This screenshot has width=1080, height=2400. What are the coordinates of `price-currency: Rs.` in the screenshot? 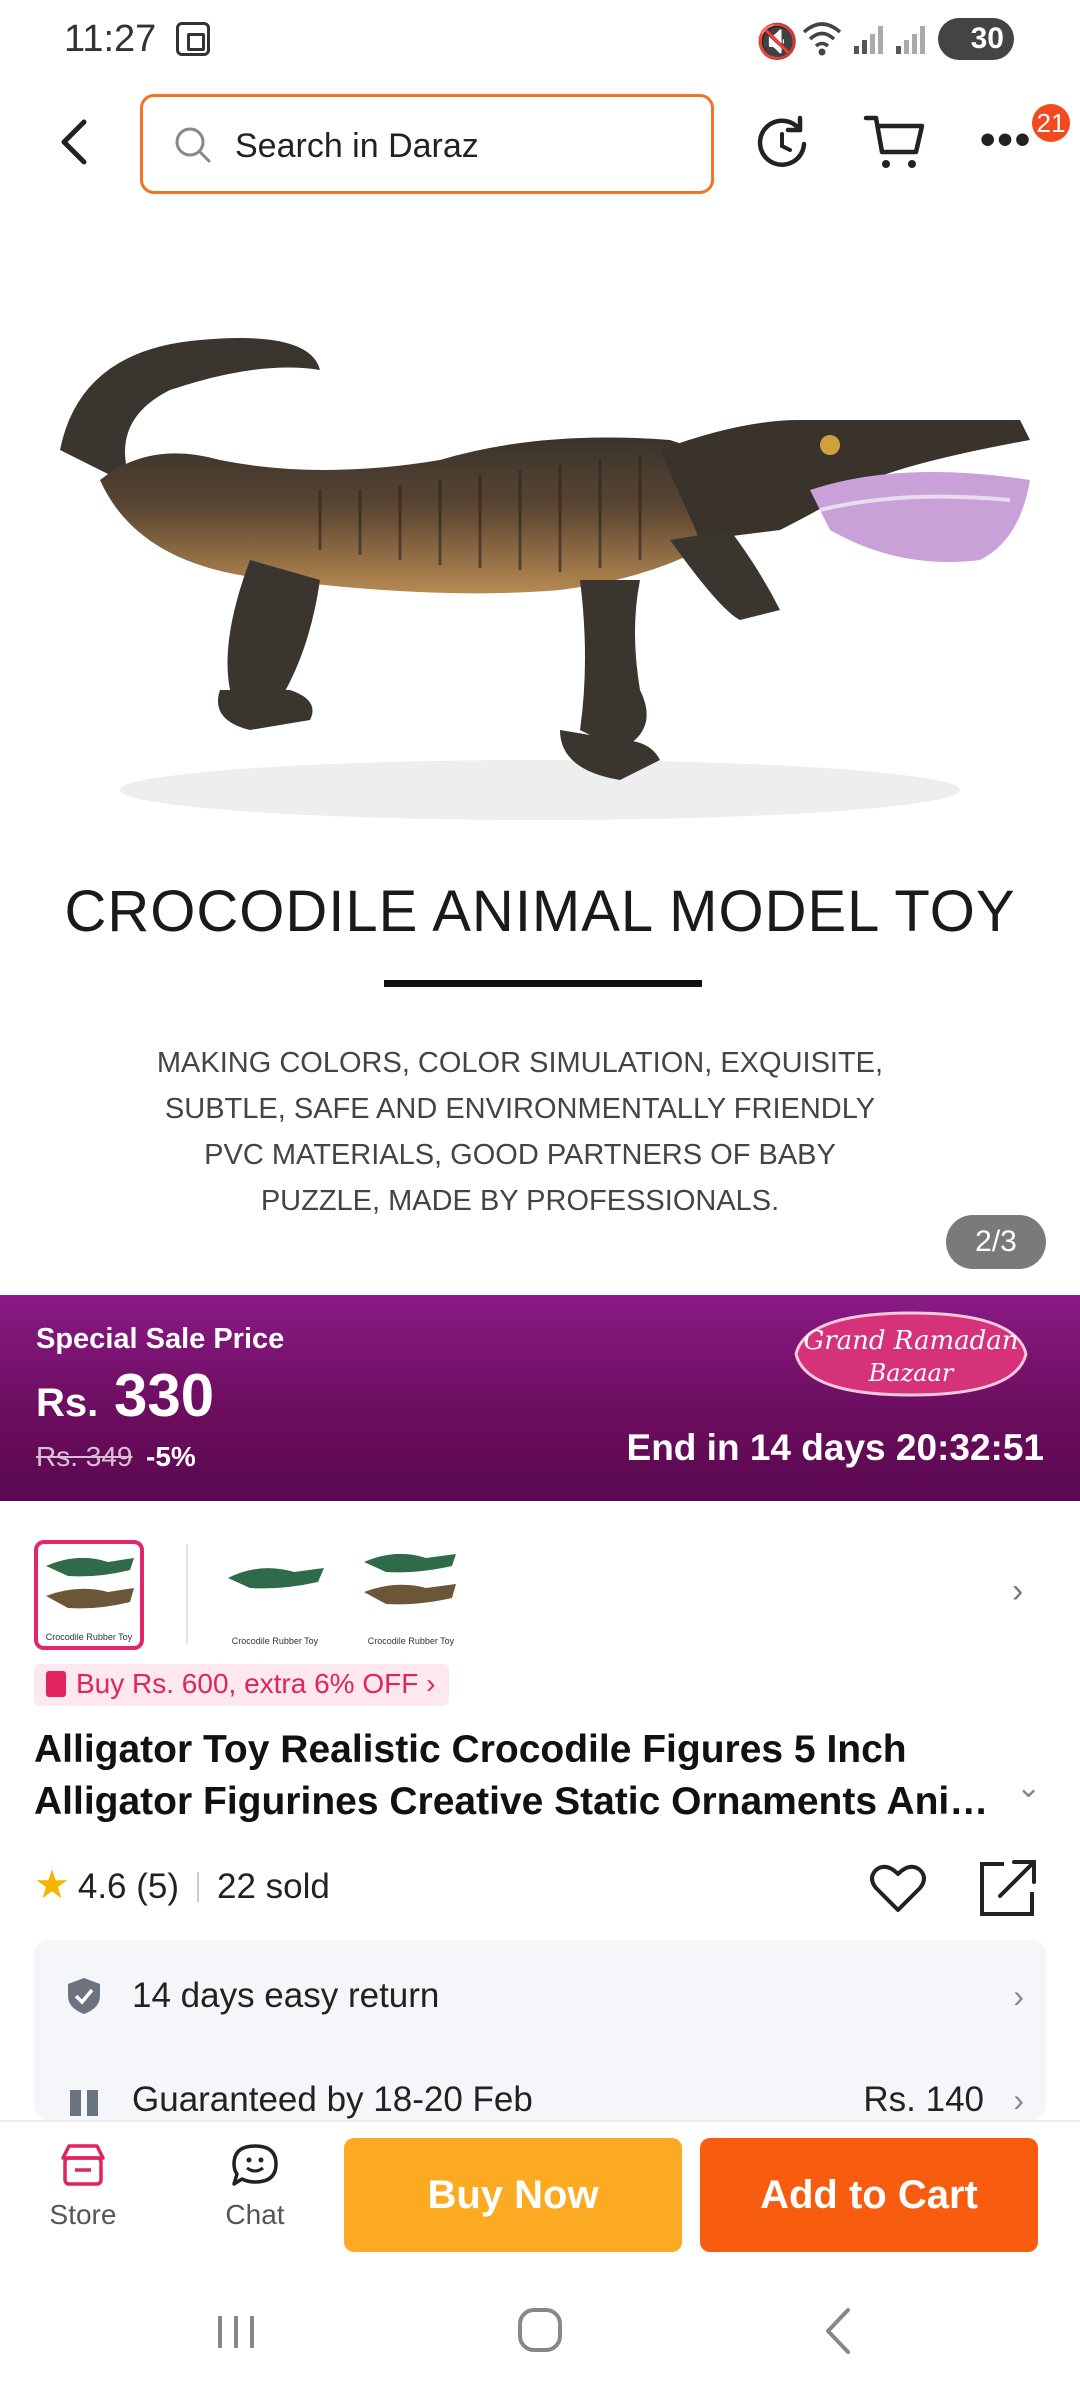 It's located at (67, 1403).